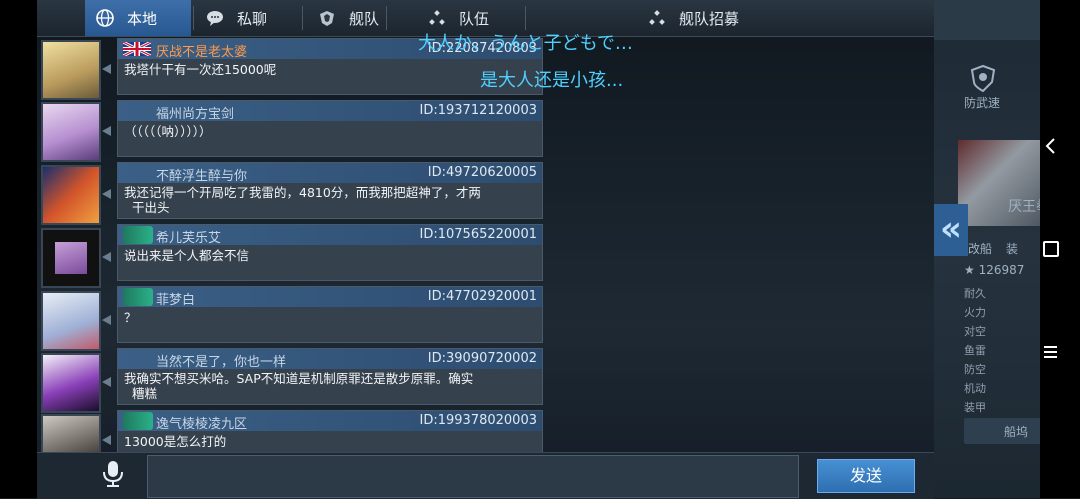 Image resolution: width=1080 pixels, height=499 pixels. Describe the element at coordinates (975, 331) in the screenshot. I see `stat-label: 对空` at that location.